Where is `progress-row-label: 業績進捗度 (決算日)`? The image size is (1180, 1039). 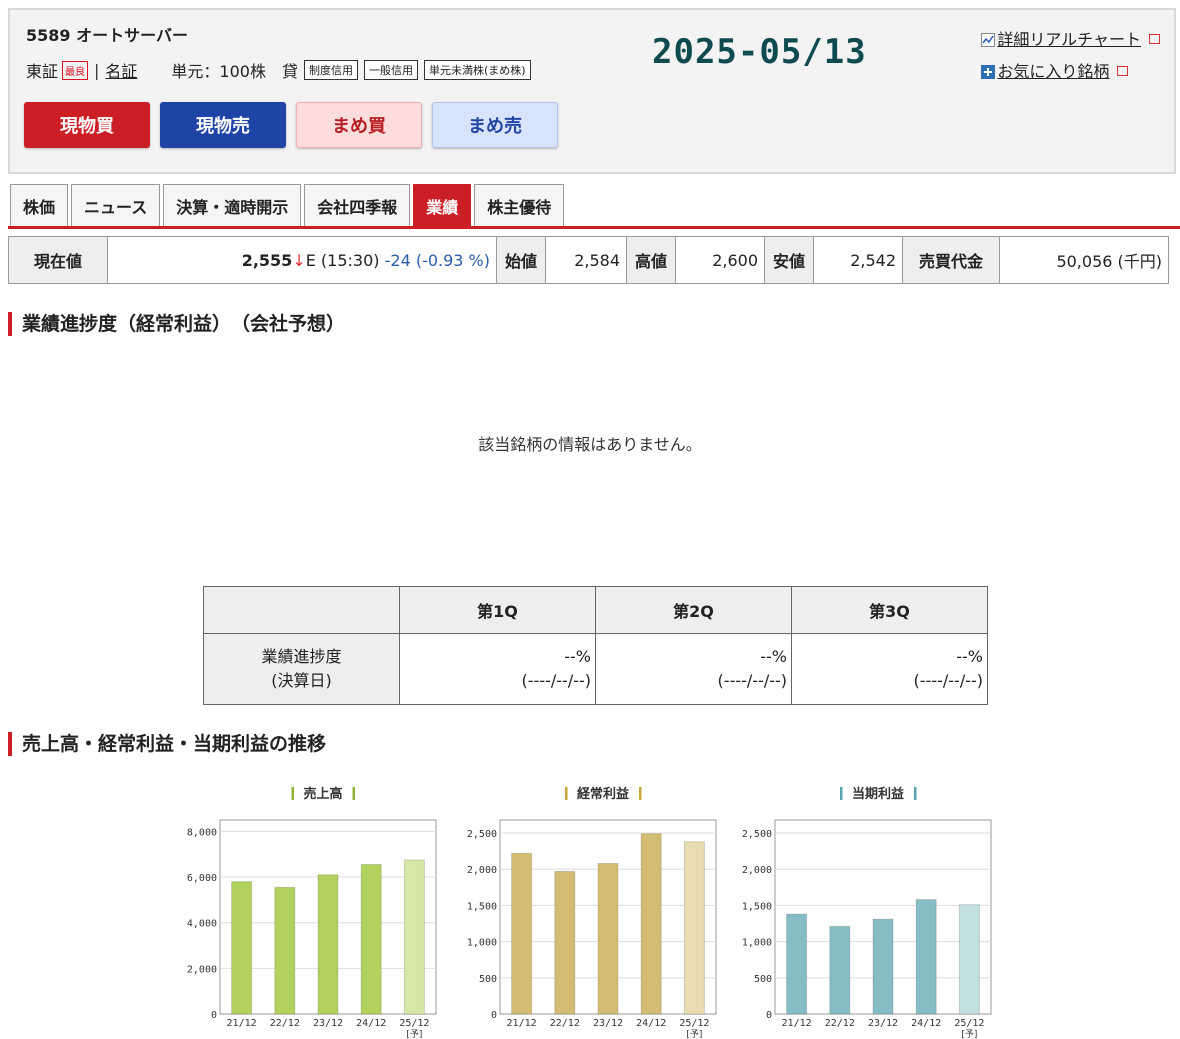
progress-row-label: 業績進捗度 (決算日) is located at coordinates (301, 669).